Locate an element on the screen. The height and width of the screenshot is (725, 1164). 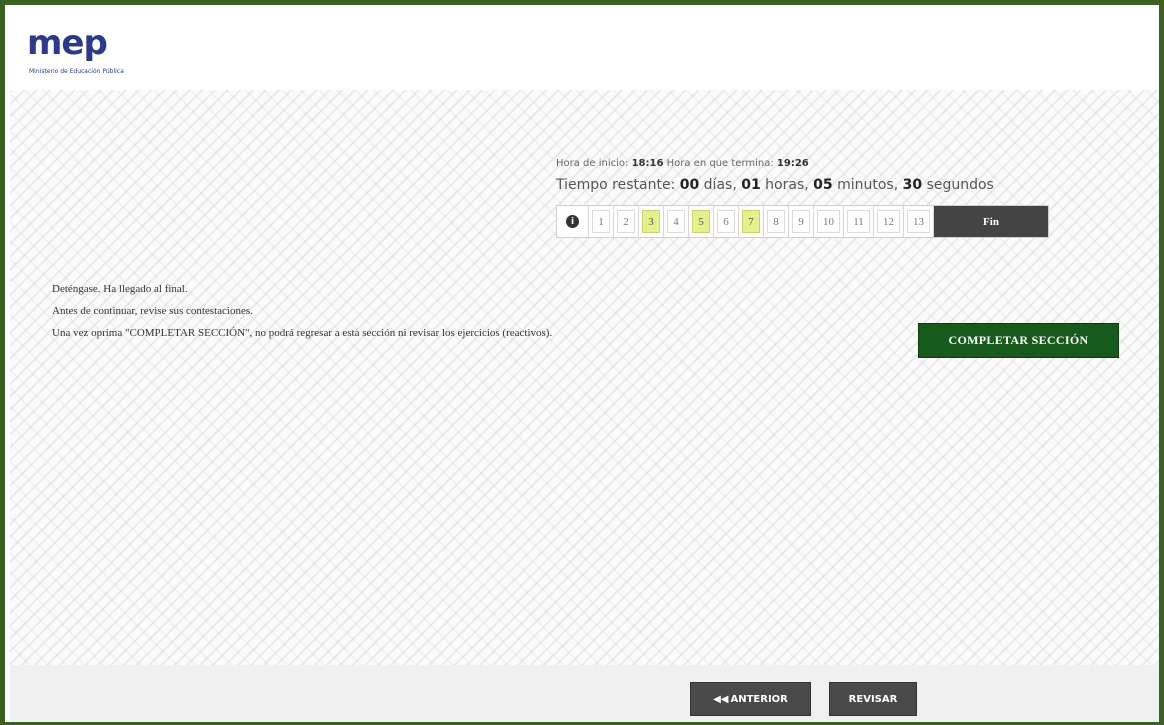
question-label: 2 is located at coordinates (626, 221).